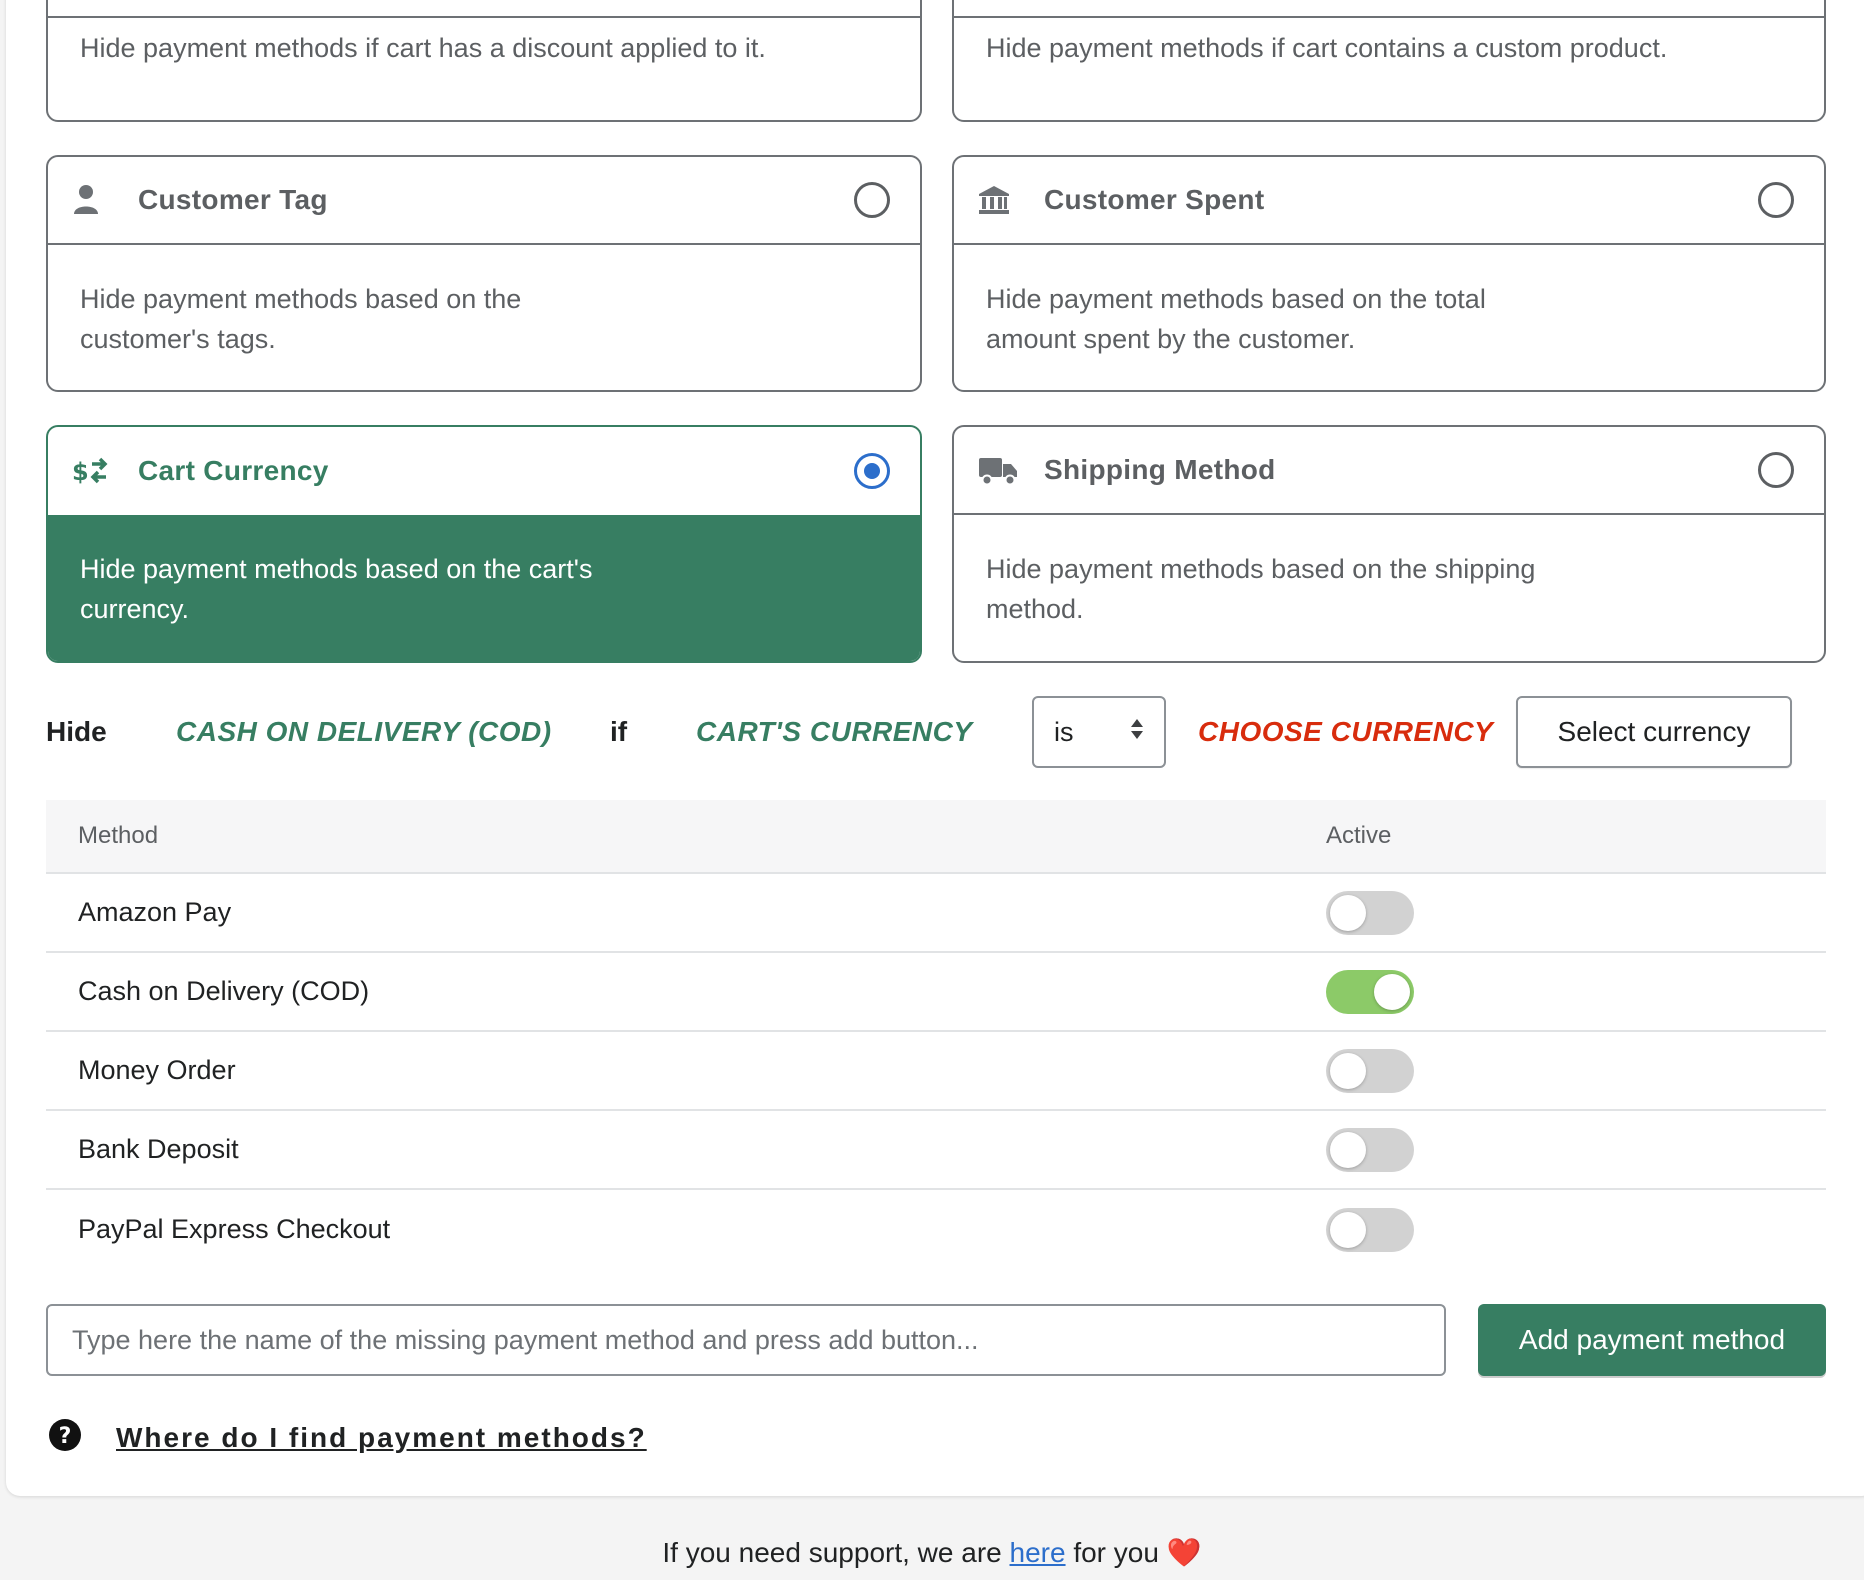 Image resolution: width=1864 pixels, height=1580 pixels. I want to click on footer-suffix: for you, so click(1116, 1552).